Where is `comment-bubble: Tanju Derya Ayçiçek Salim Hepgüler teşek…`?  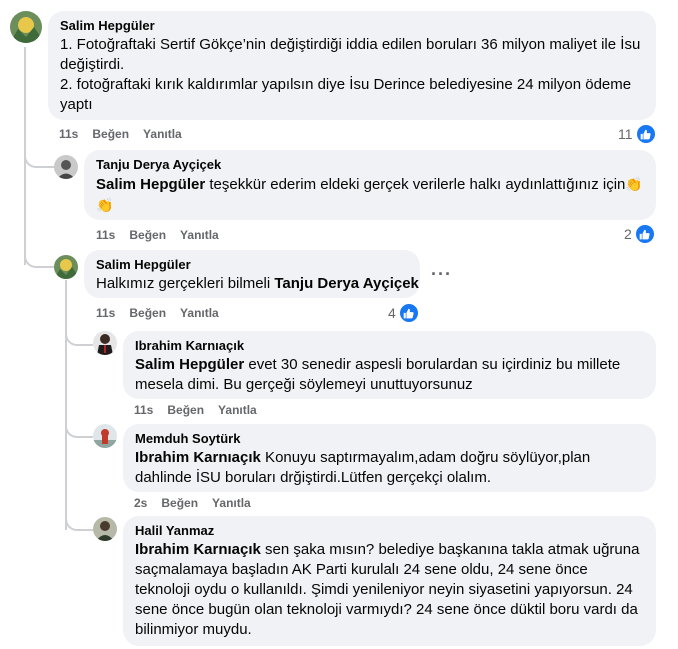 comment-bubble: Tanju Derya Ayçiçek Salim Hepgüler teşek… is located at coordinates (370, 185).